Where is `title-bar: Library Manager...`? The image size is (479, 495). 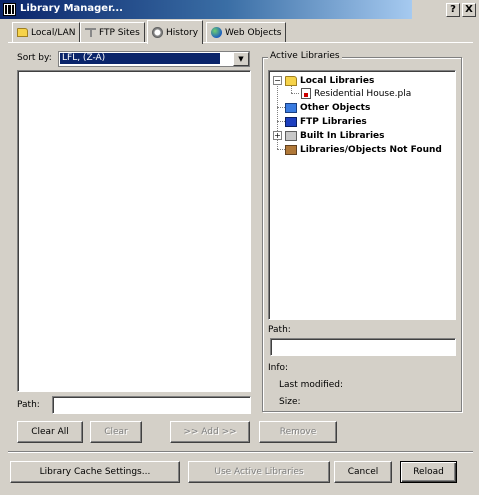
title-bar: Library Manager... is located at coordinates (206, 9).